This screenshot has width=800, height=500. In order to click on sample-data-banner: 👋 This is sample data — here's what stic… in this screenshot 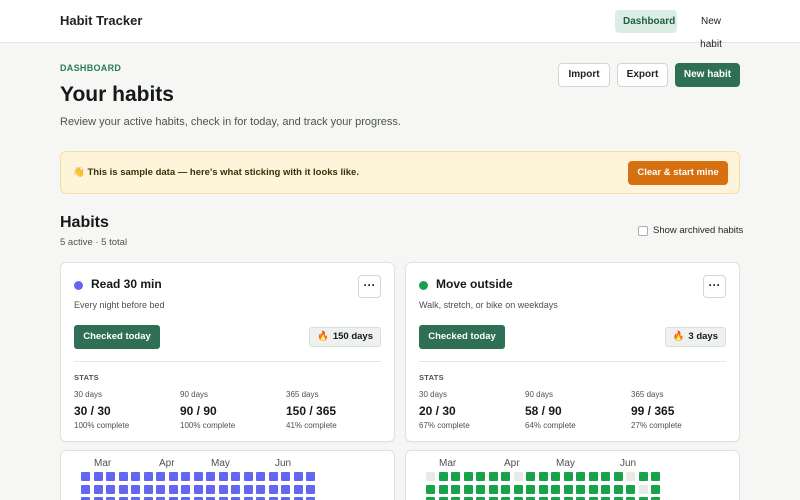, I will do `click(400, 172)`.